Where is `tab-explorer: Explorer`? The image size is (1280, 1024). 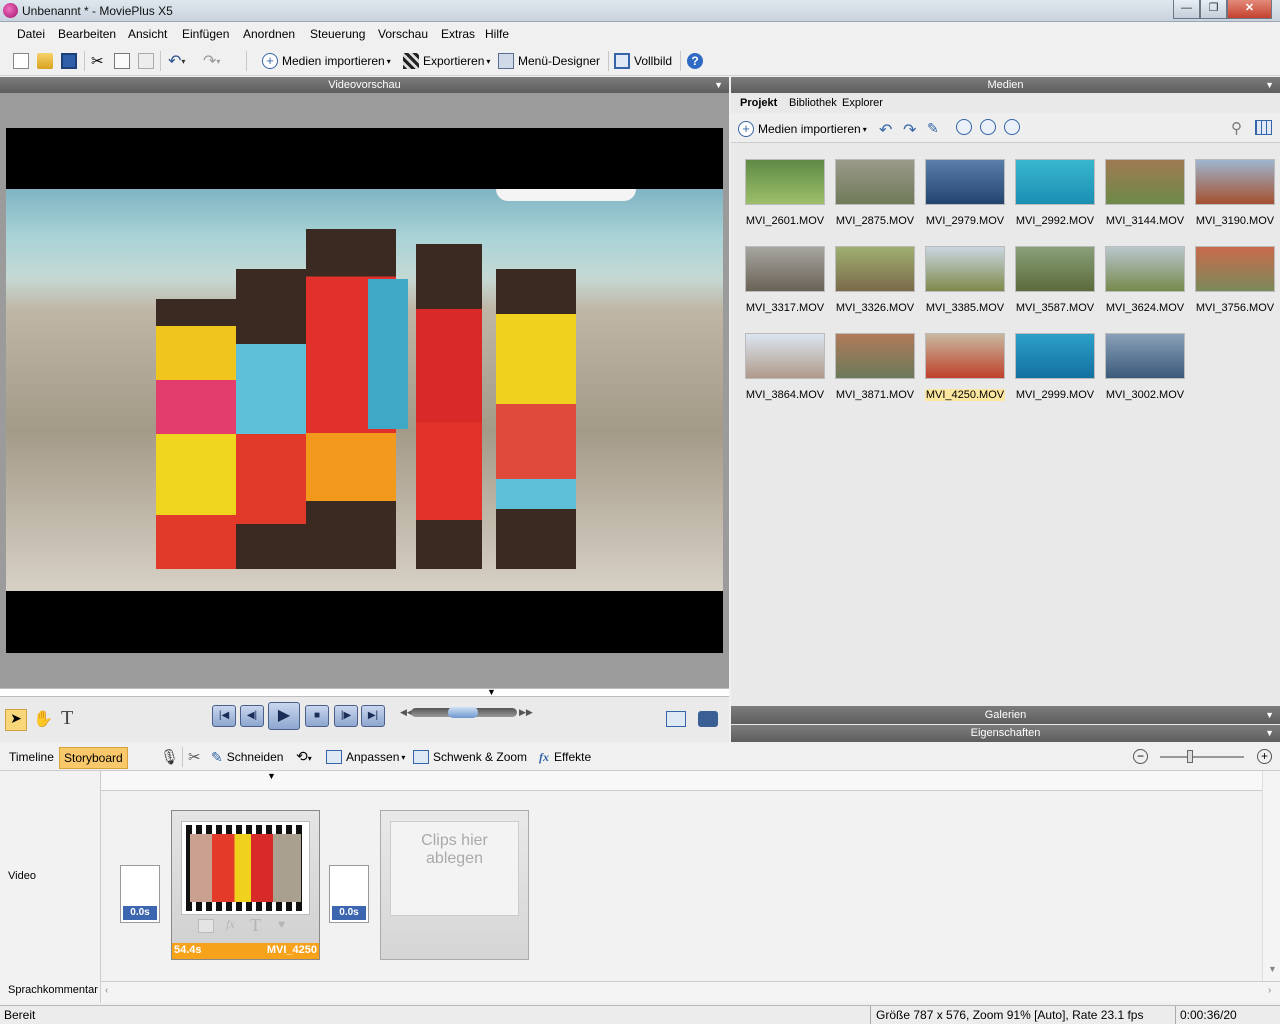 tab-explorer: Explorer is located at coordinates (862, 103).